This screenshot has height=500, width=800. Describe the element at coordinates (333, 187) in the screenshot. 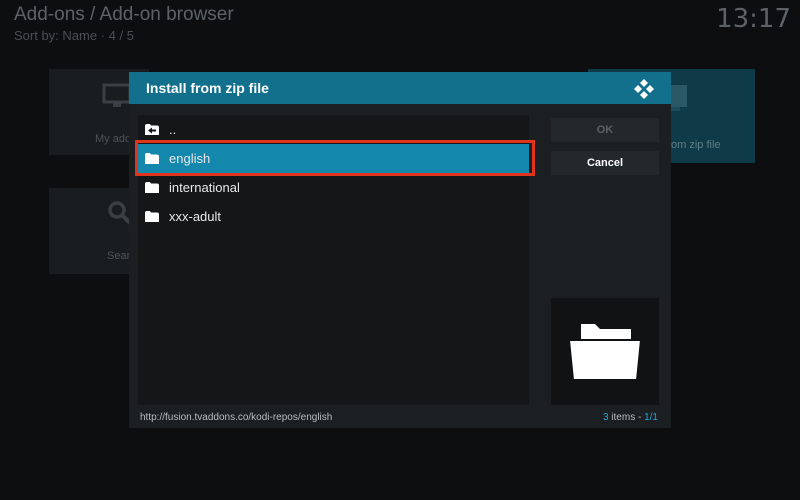

I see `list-item-international: international` at that location.